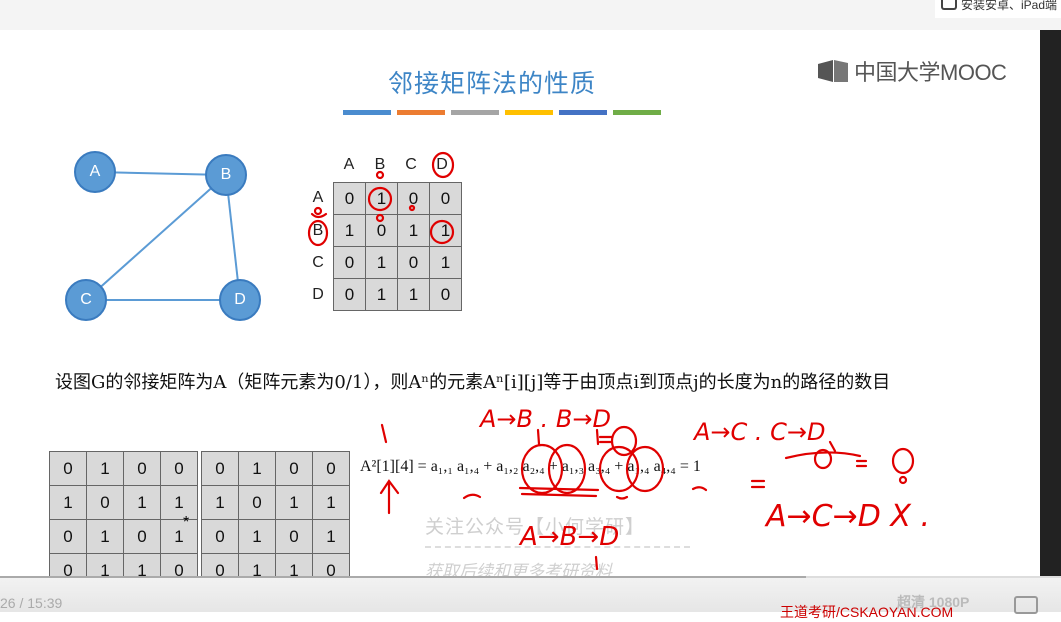 The image size is (1061, 622). I want to click on handwritten-acd: A→C→D X ., so click(847, 516).